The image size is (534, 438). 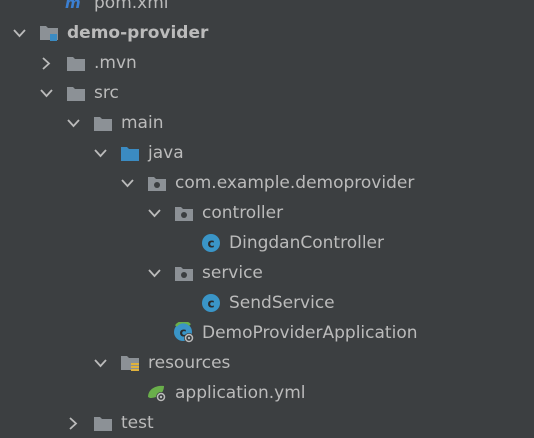 I want to click on tree-item-sendservice: c SendService, so click(x=267, y=303).